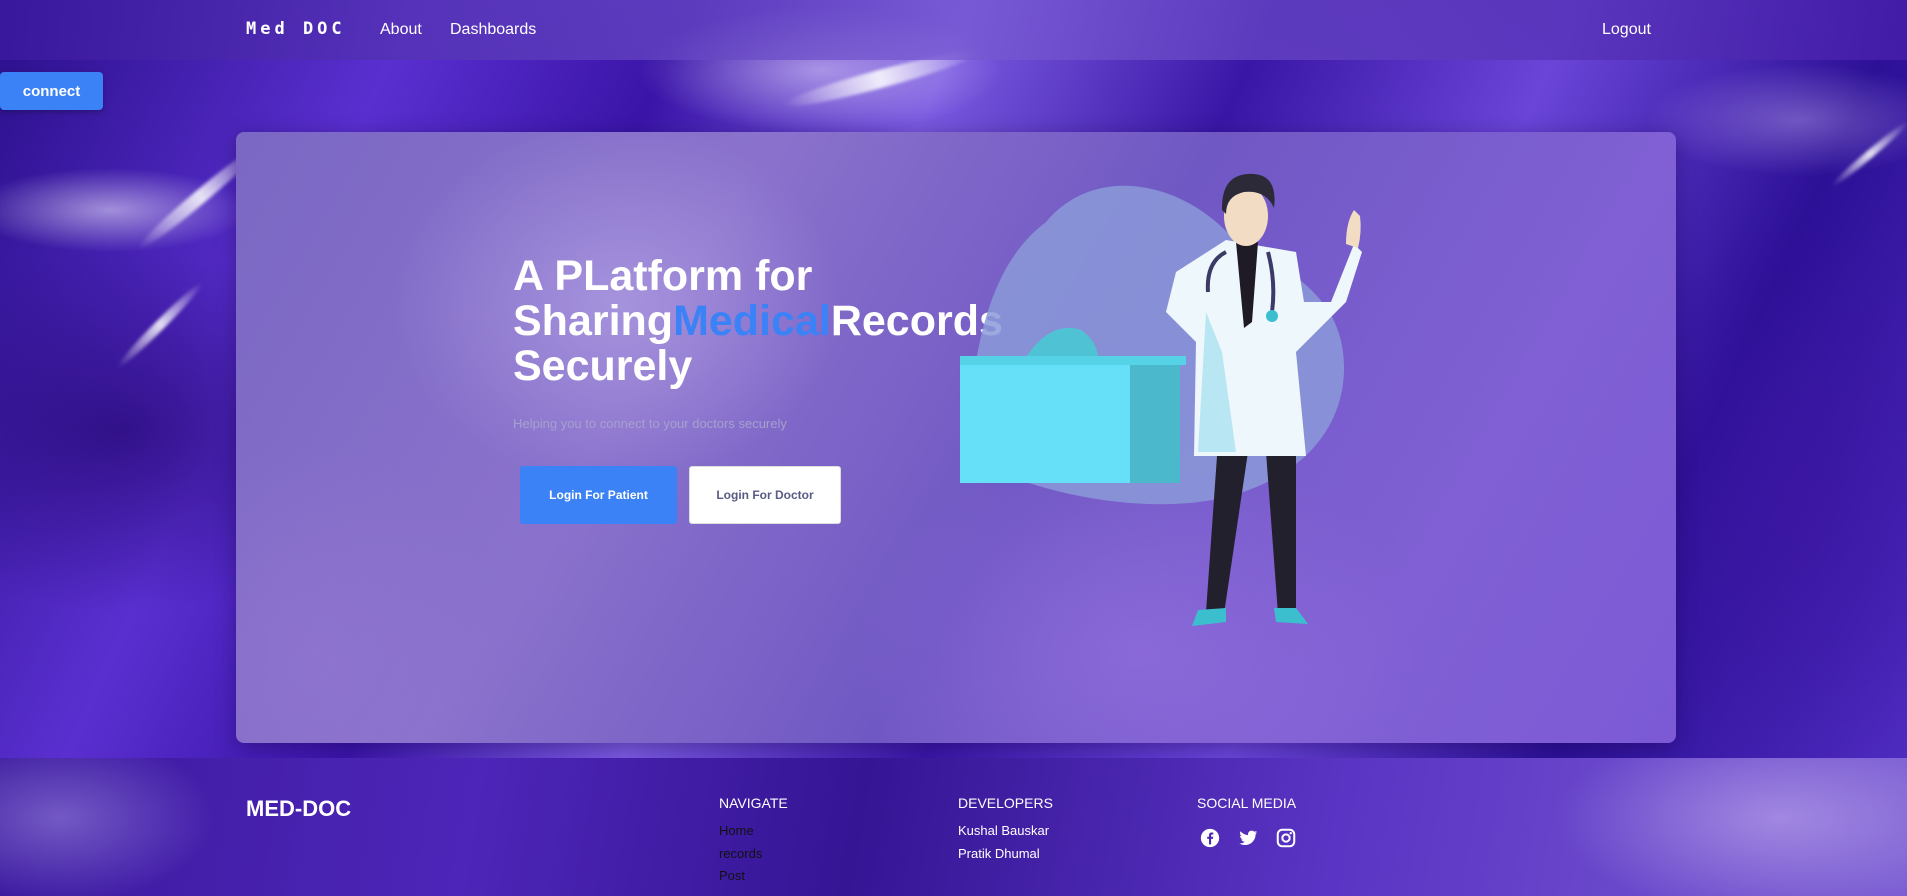  What do you see at coordinates (1045, 424) in the screenshot?
I see `desk-front` at bounding box center [1045, 424].